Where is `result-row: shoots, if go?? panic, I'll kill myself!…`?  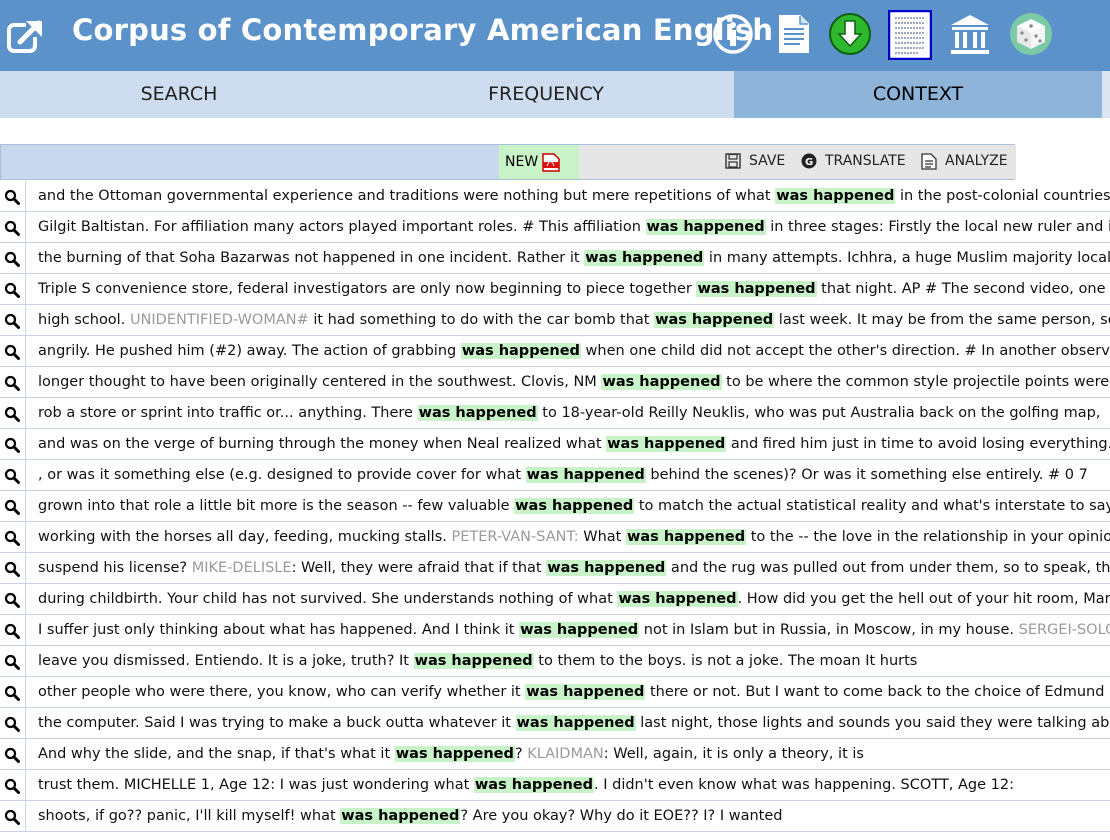 result-row: shoots, if go?? panic, I'll kill myself!… is located at coordinates (555, 816).